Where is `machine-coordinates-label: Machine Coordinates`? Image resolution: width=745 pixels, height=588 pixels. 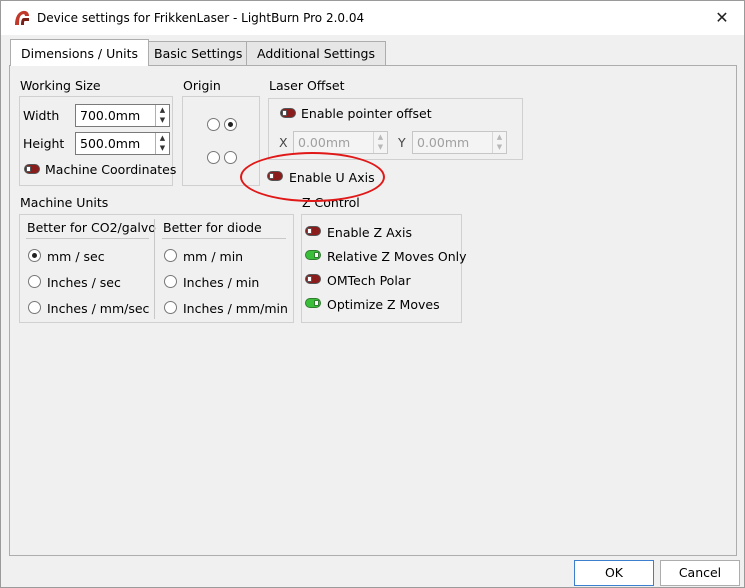
machine-coordinates-label: Machine Coordinates is located at coordinates (111, 169).